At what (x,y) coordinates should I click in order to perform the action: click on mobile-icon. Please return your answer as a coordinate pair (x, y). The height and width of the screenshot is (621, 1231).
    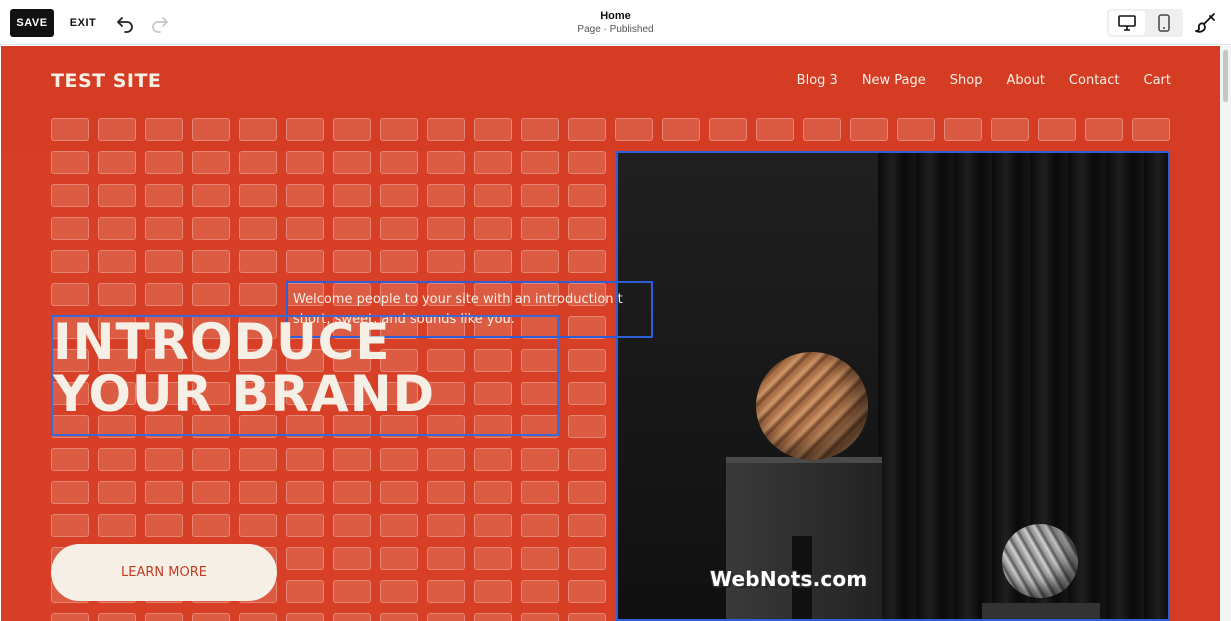
    Looking at the image, I should click on (1164, 23).